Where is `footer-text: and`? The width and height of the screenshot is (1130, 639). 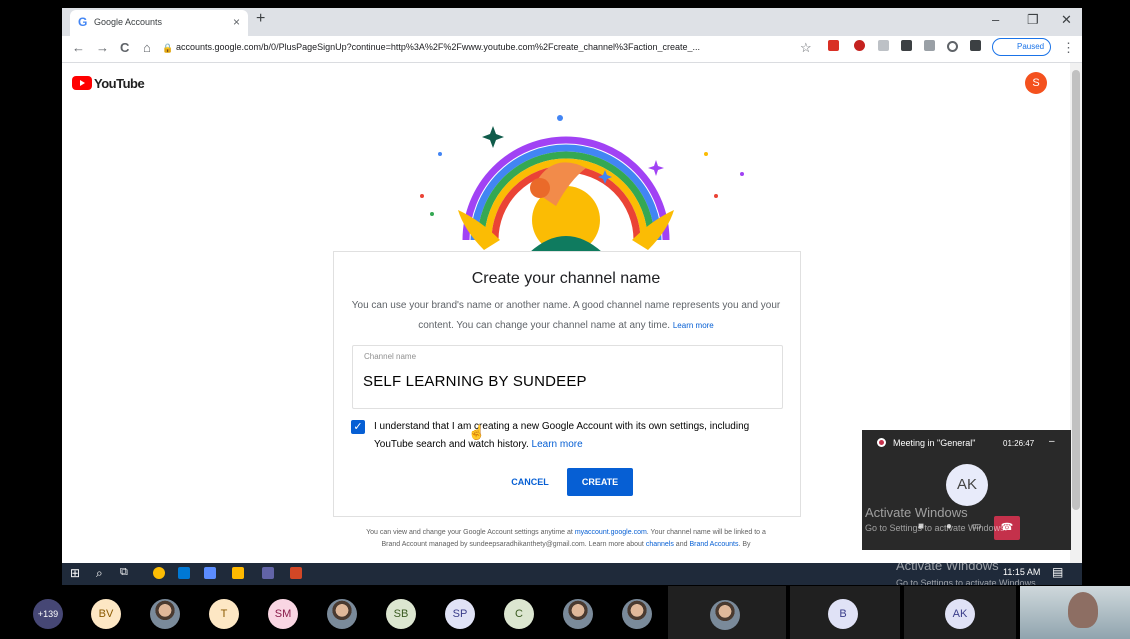 footer-text: and is located at coordinates (681, 544).